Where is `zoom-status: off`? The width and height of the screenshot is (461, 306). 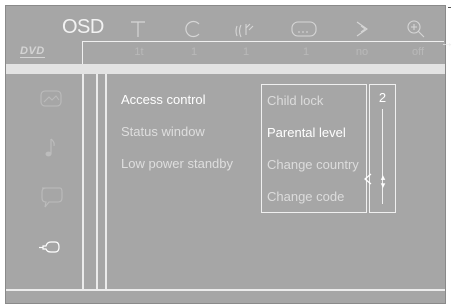 zoom-status: off is located at coordinates (418, 52).